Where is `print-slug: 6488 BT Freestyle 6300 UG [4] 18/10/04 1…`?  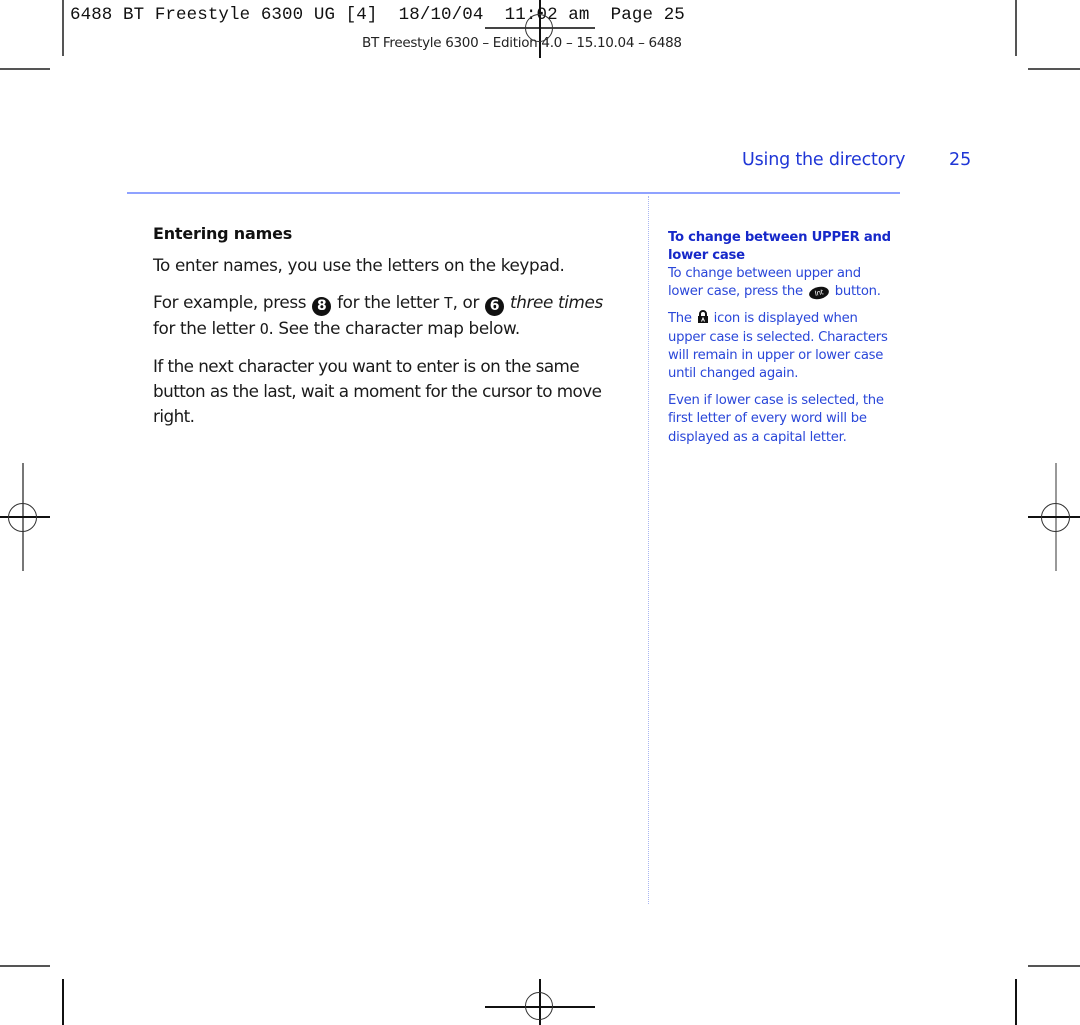
print-slug: 6488 BT Freestyle 6300 UG [4] 18/10/04 1… is located at coordinates (377, 15).